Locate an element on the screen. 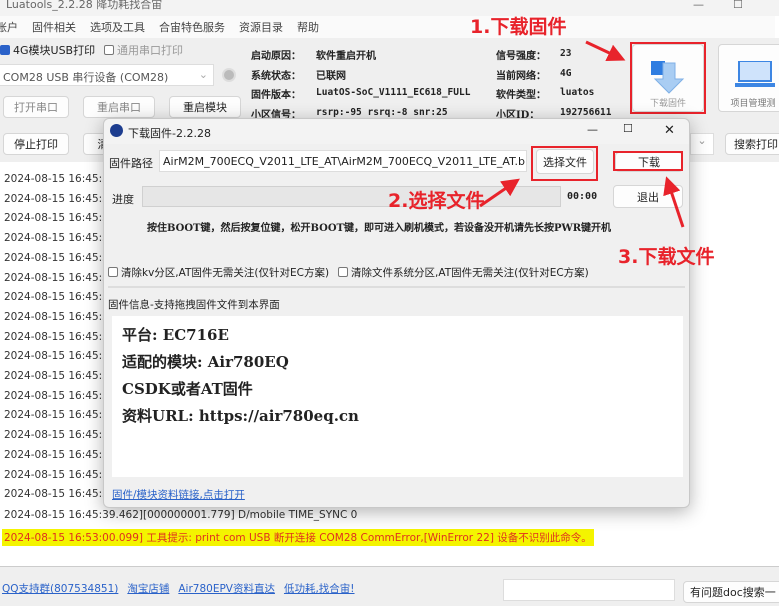 The height and width of the screenshot is (606, 779). clear-fs-checkbox: 清除文件系统分区,AT固件无需关注(仅针对EC方案) is located at coordinates (463, 272).